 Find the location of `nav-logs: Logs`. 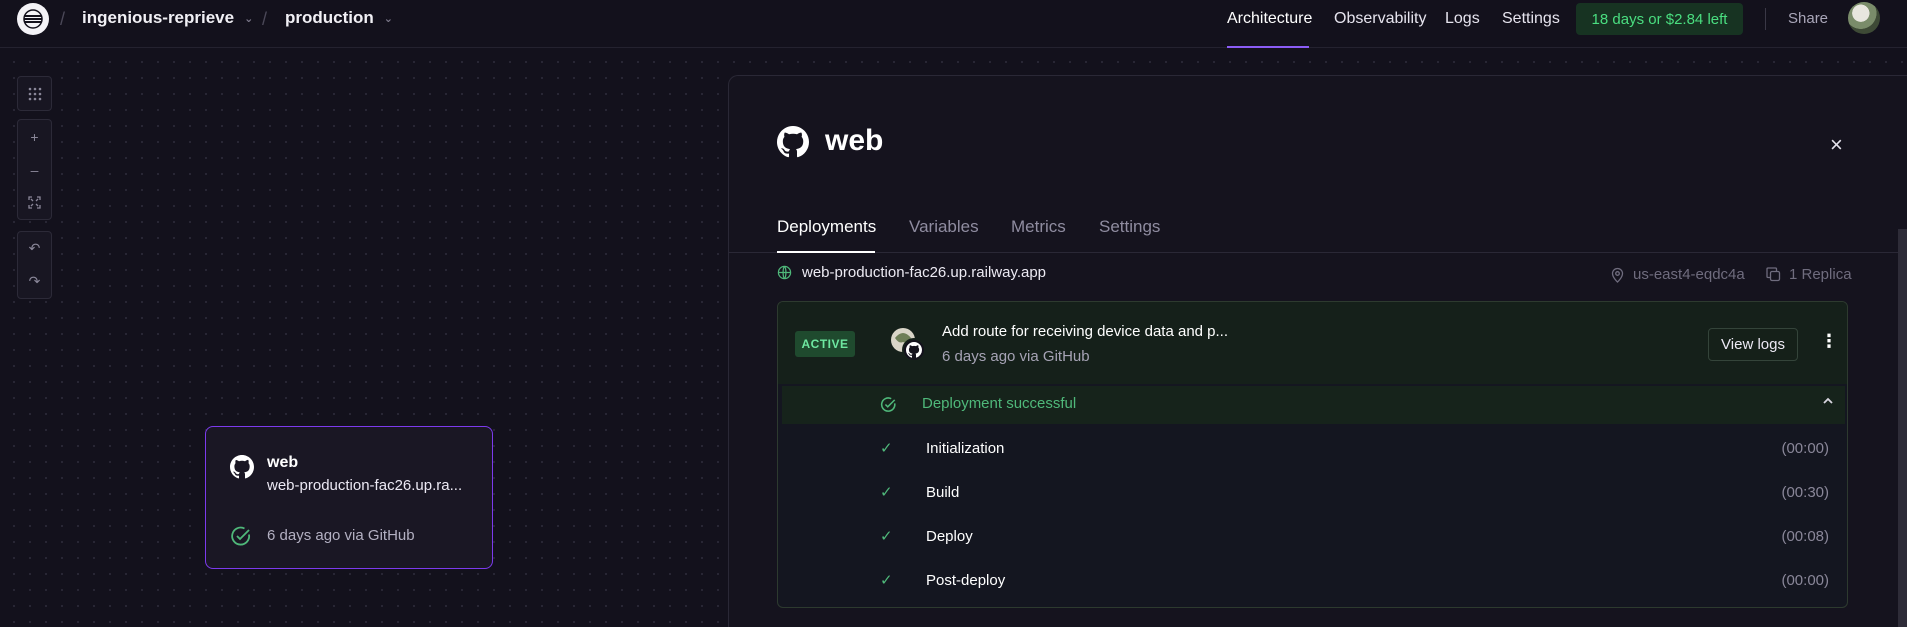

nav-logs: Logs is located at coordinates (1462, 19).